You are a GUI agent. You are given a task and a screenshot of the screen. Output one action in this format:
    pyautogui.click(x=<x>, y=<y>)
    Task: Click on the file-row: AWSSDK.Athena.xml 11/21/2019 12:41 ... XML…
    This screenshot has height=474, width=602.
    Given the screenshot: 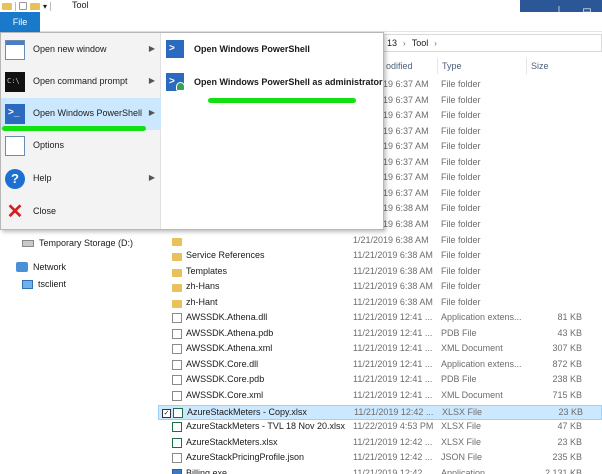 What is the action you would take?
    pyautogui.click(x=380, y=349)
    